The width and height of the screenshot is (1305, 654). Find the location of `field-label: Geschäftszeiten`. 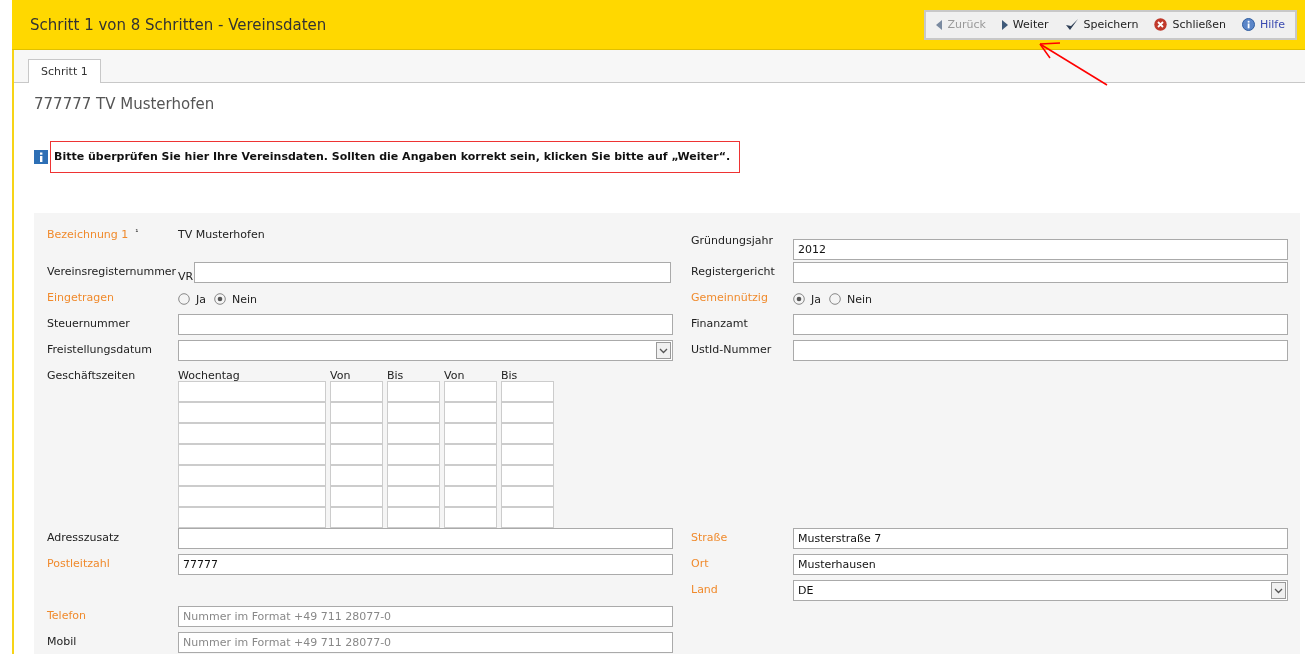

field-label: Geschäftszeiten is located at coordinates (91, 375).